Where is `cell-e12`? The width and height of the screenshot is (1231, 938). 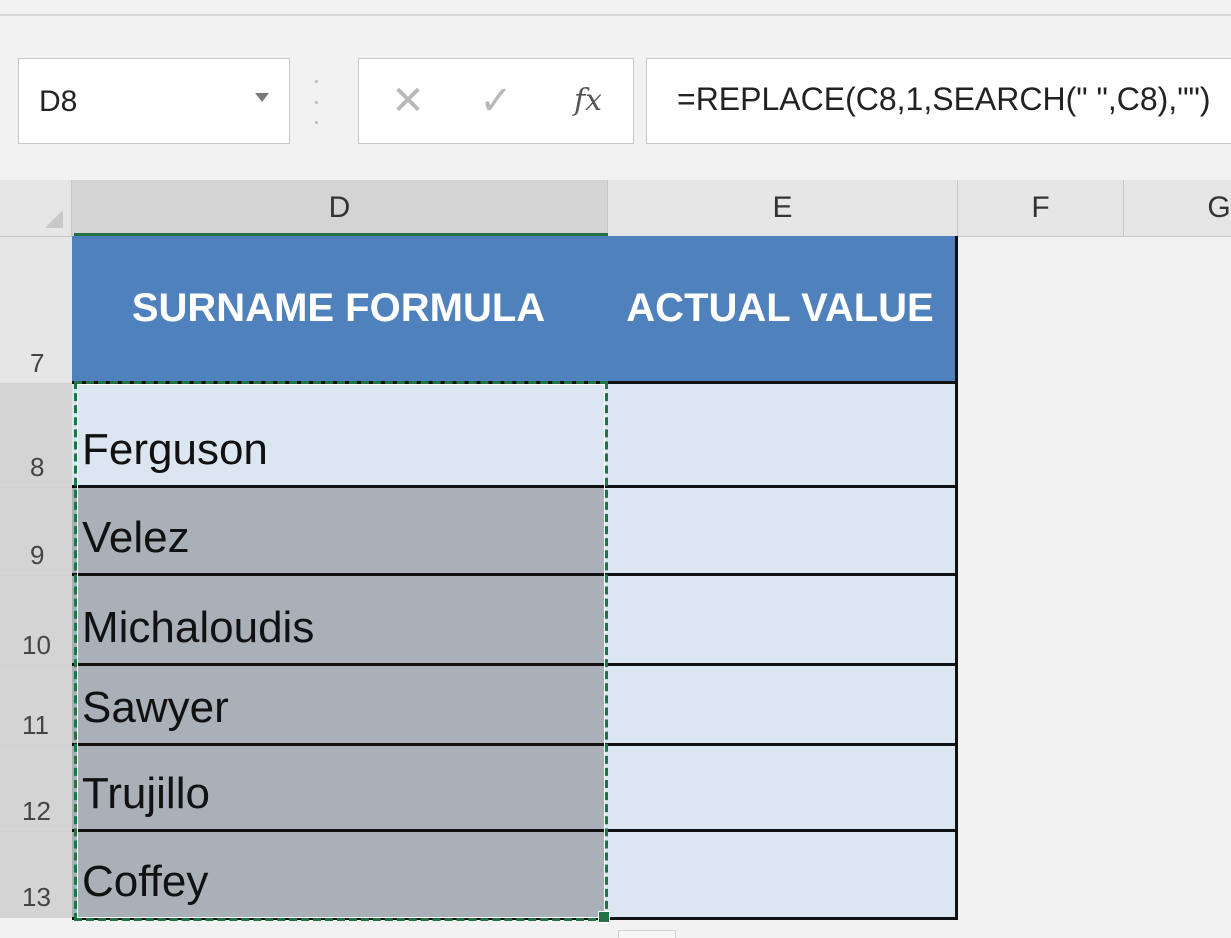 cell-e12 is located at coordinates (781, 789).